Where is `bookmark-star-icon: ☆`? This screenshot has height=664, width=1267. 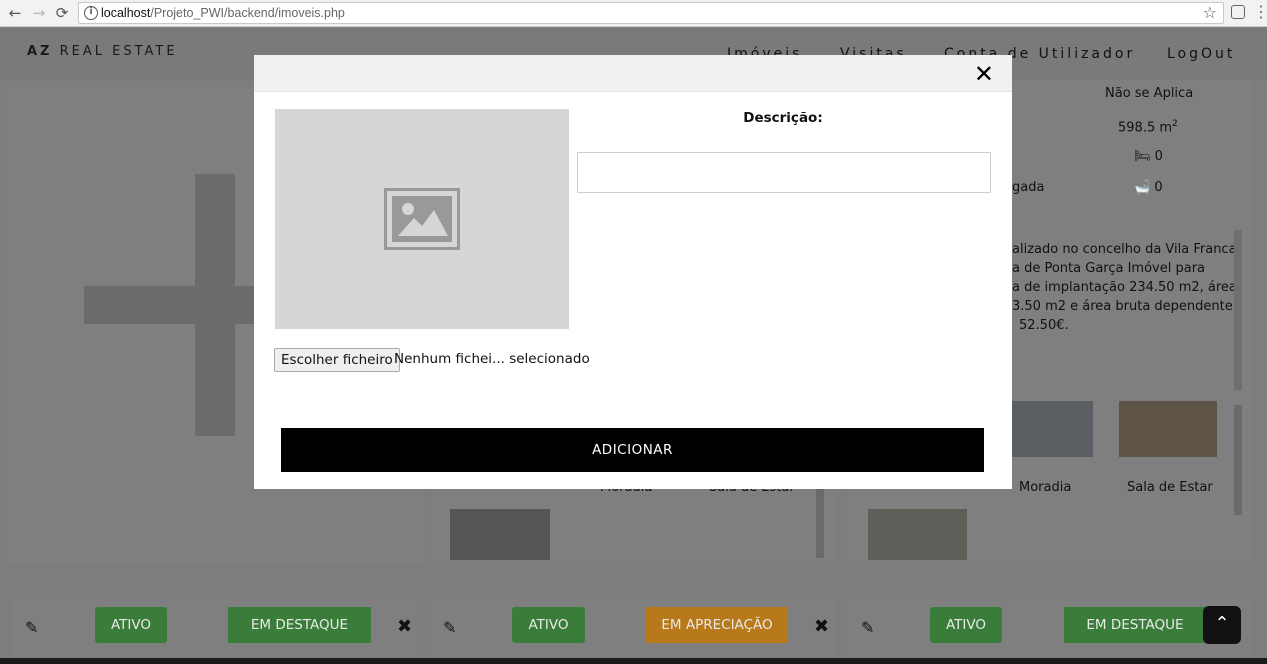 bookmark-star-icon: ☆ is located at coordinates (1210, 13).